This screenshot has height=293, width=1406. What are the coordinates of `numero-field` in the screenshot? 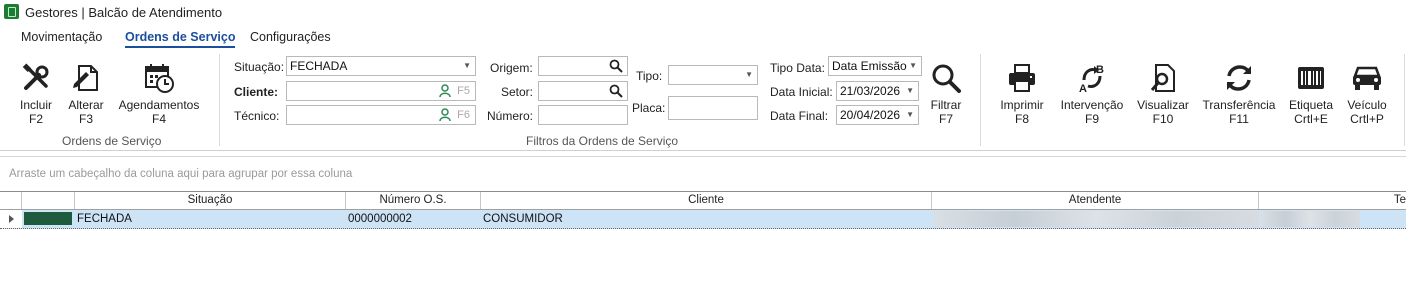 It's located at (583, 115).